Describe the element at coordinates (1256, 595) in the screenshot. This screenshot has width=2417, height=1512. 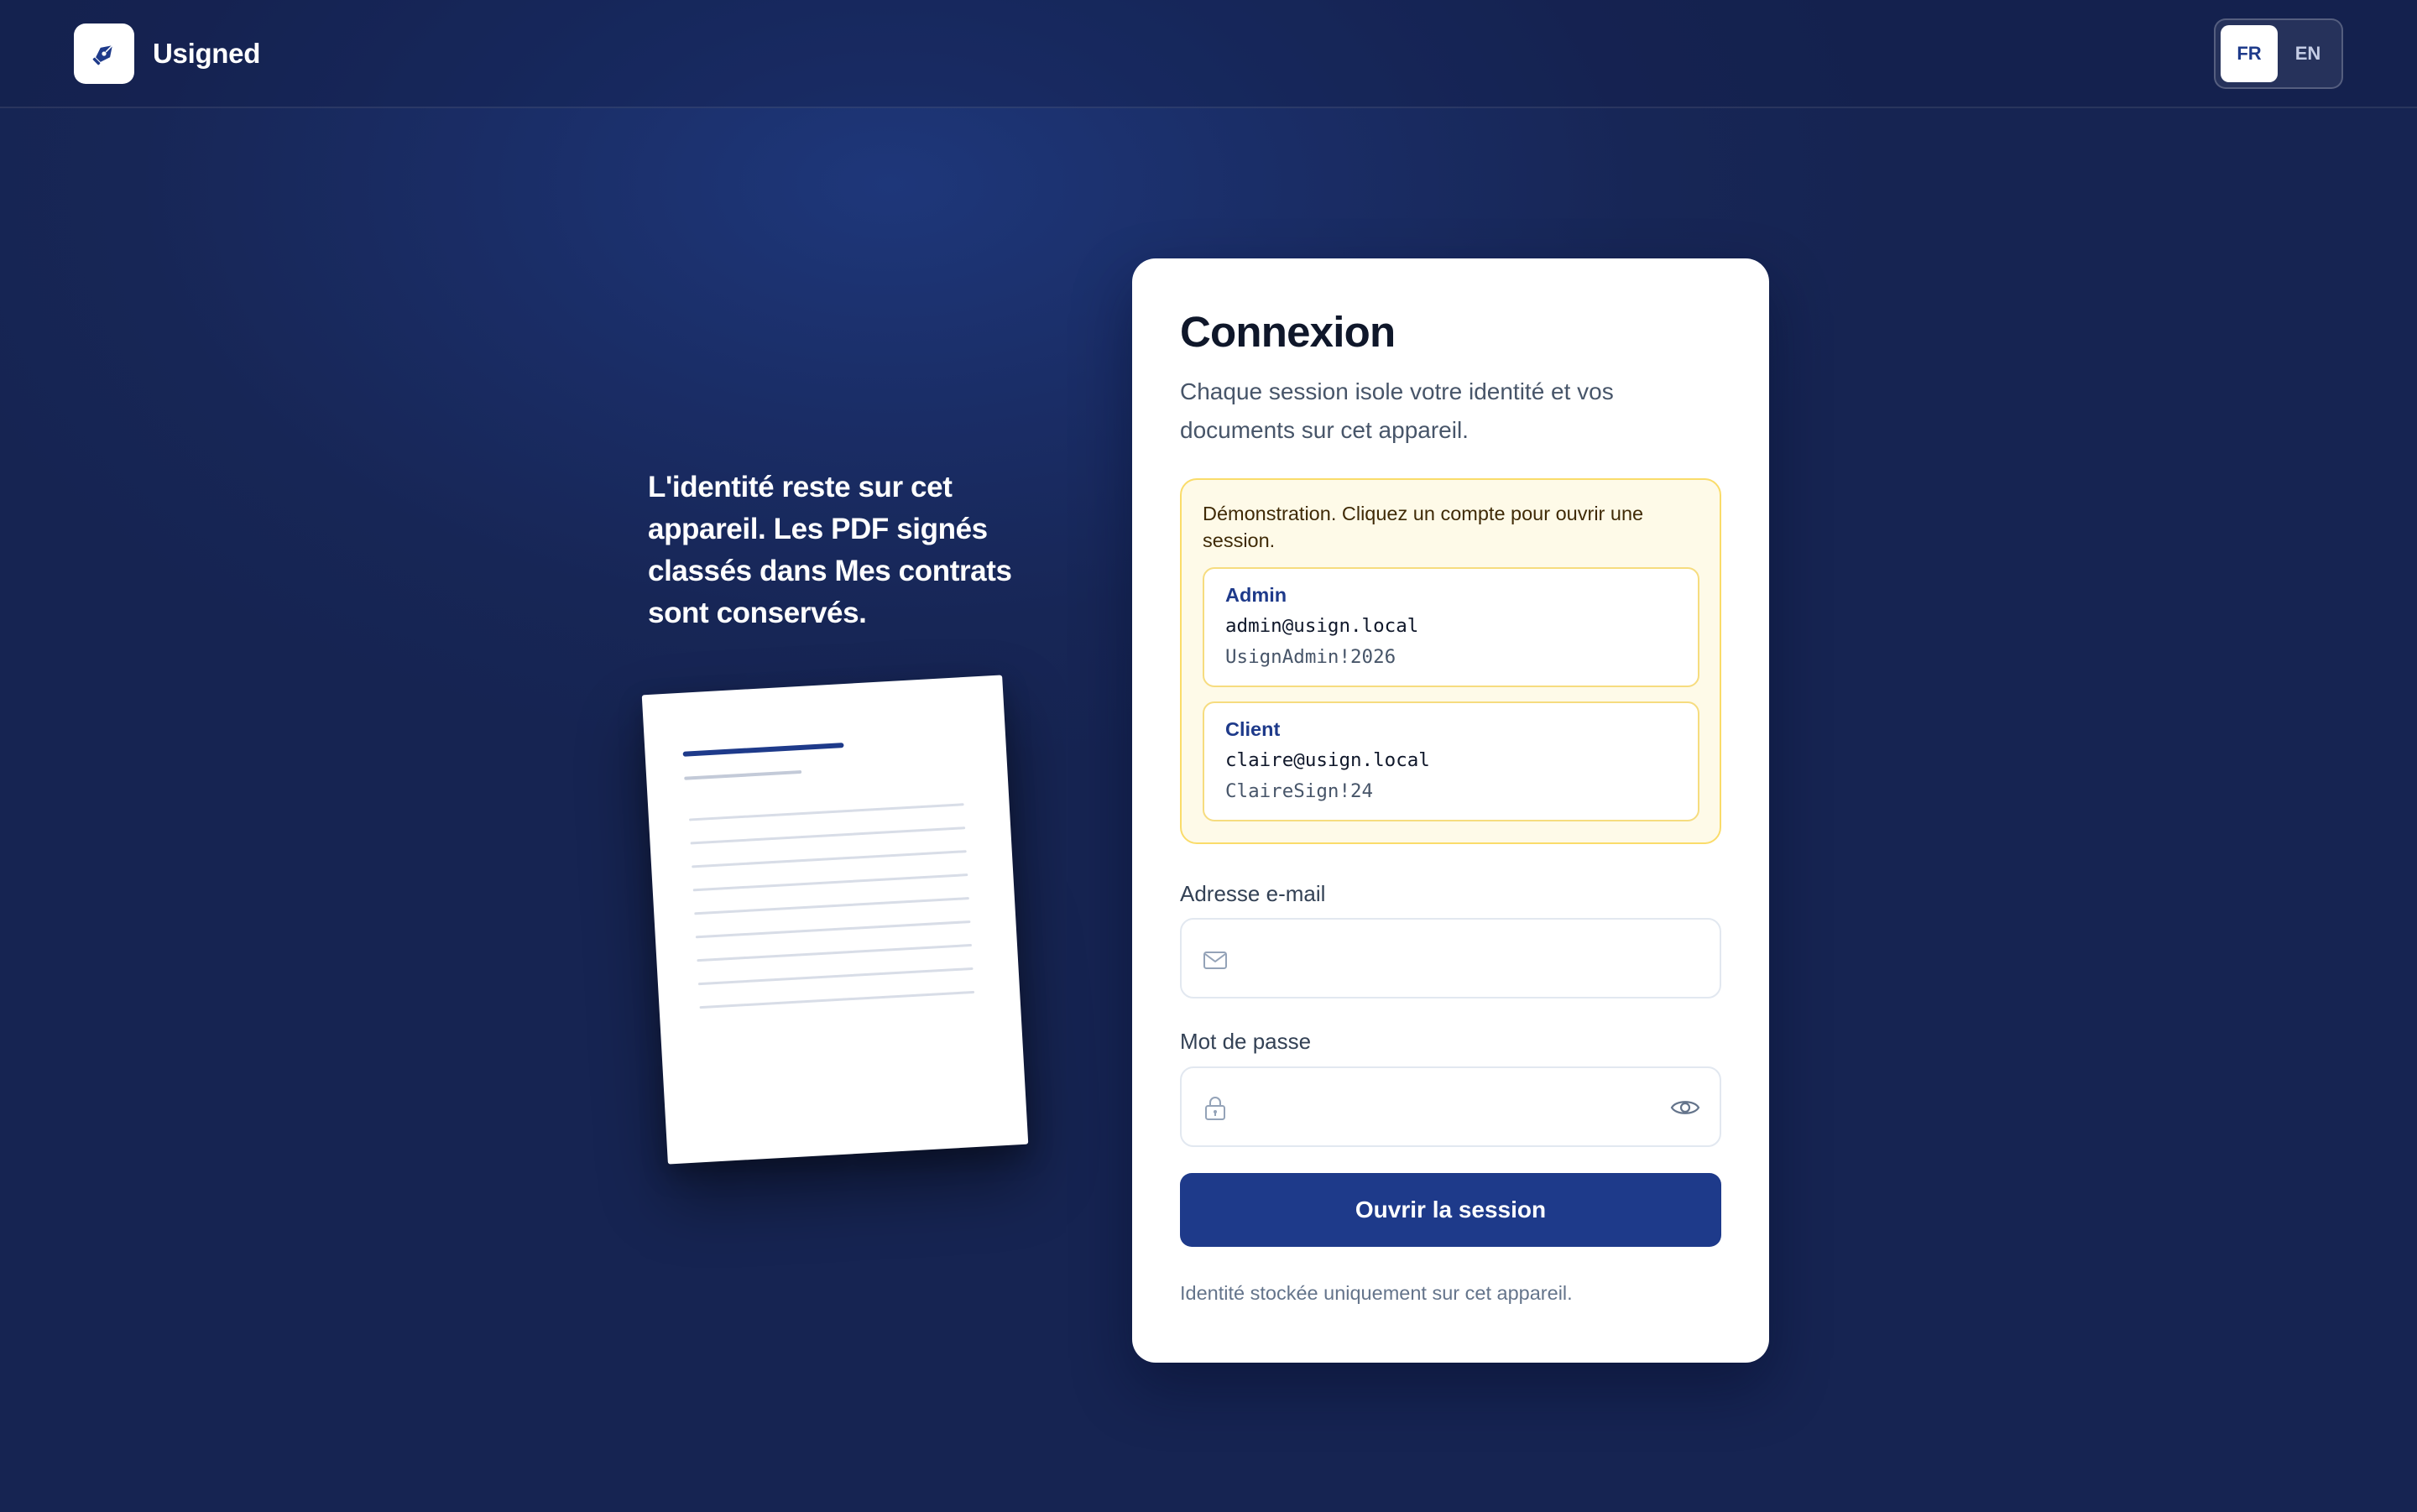
I see `account-role: Admin` at that location.